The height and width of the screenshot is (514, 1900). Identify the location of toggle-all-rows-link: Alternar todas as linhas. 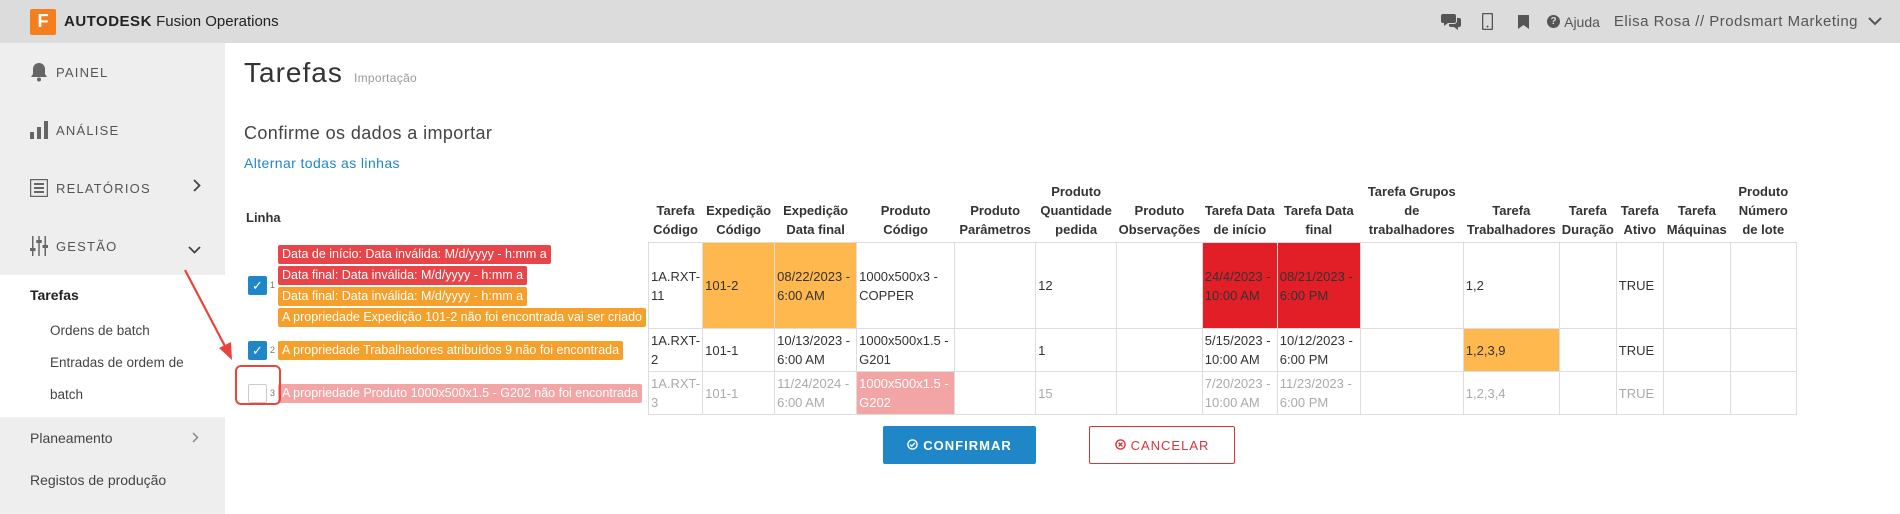
(322, 163).